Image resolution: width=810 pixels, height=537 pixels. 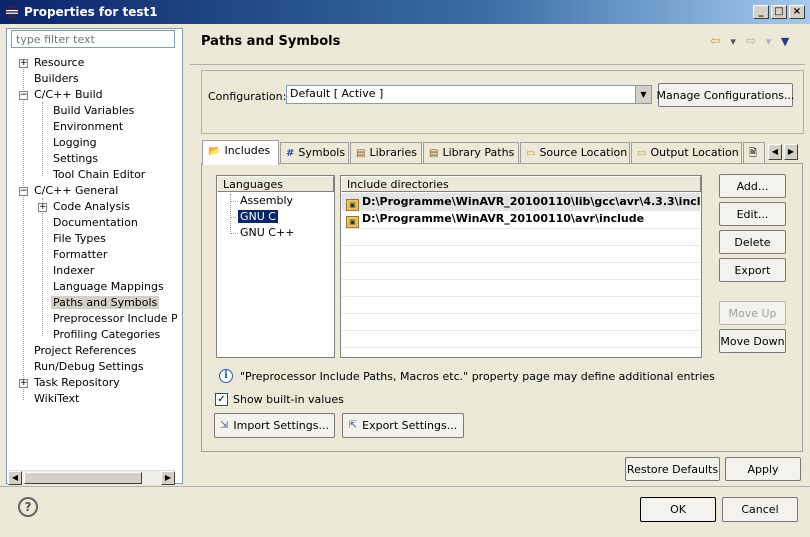 I want to click on collapse-cc-build-icon: −, so click(x=23, y=95).